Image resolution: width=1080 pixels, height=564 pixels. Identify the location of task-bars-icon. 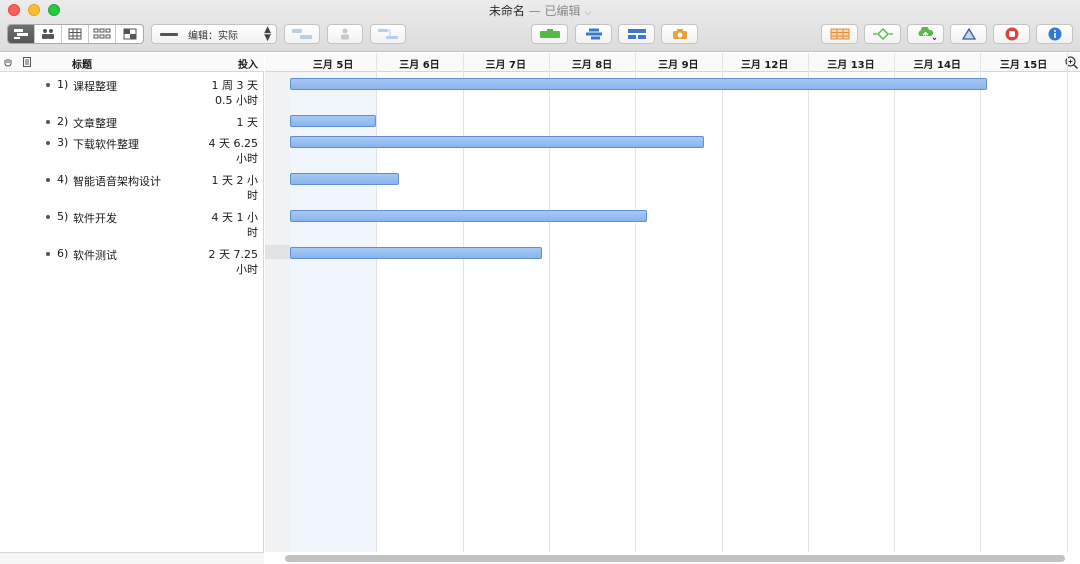
(636, 34).